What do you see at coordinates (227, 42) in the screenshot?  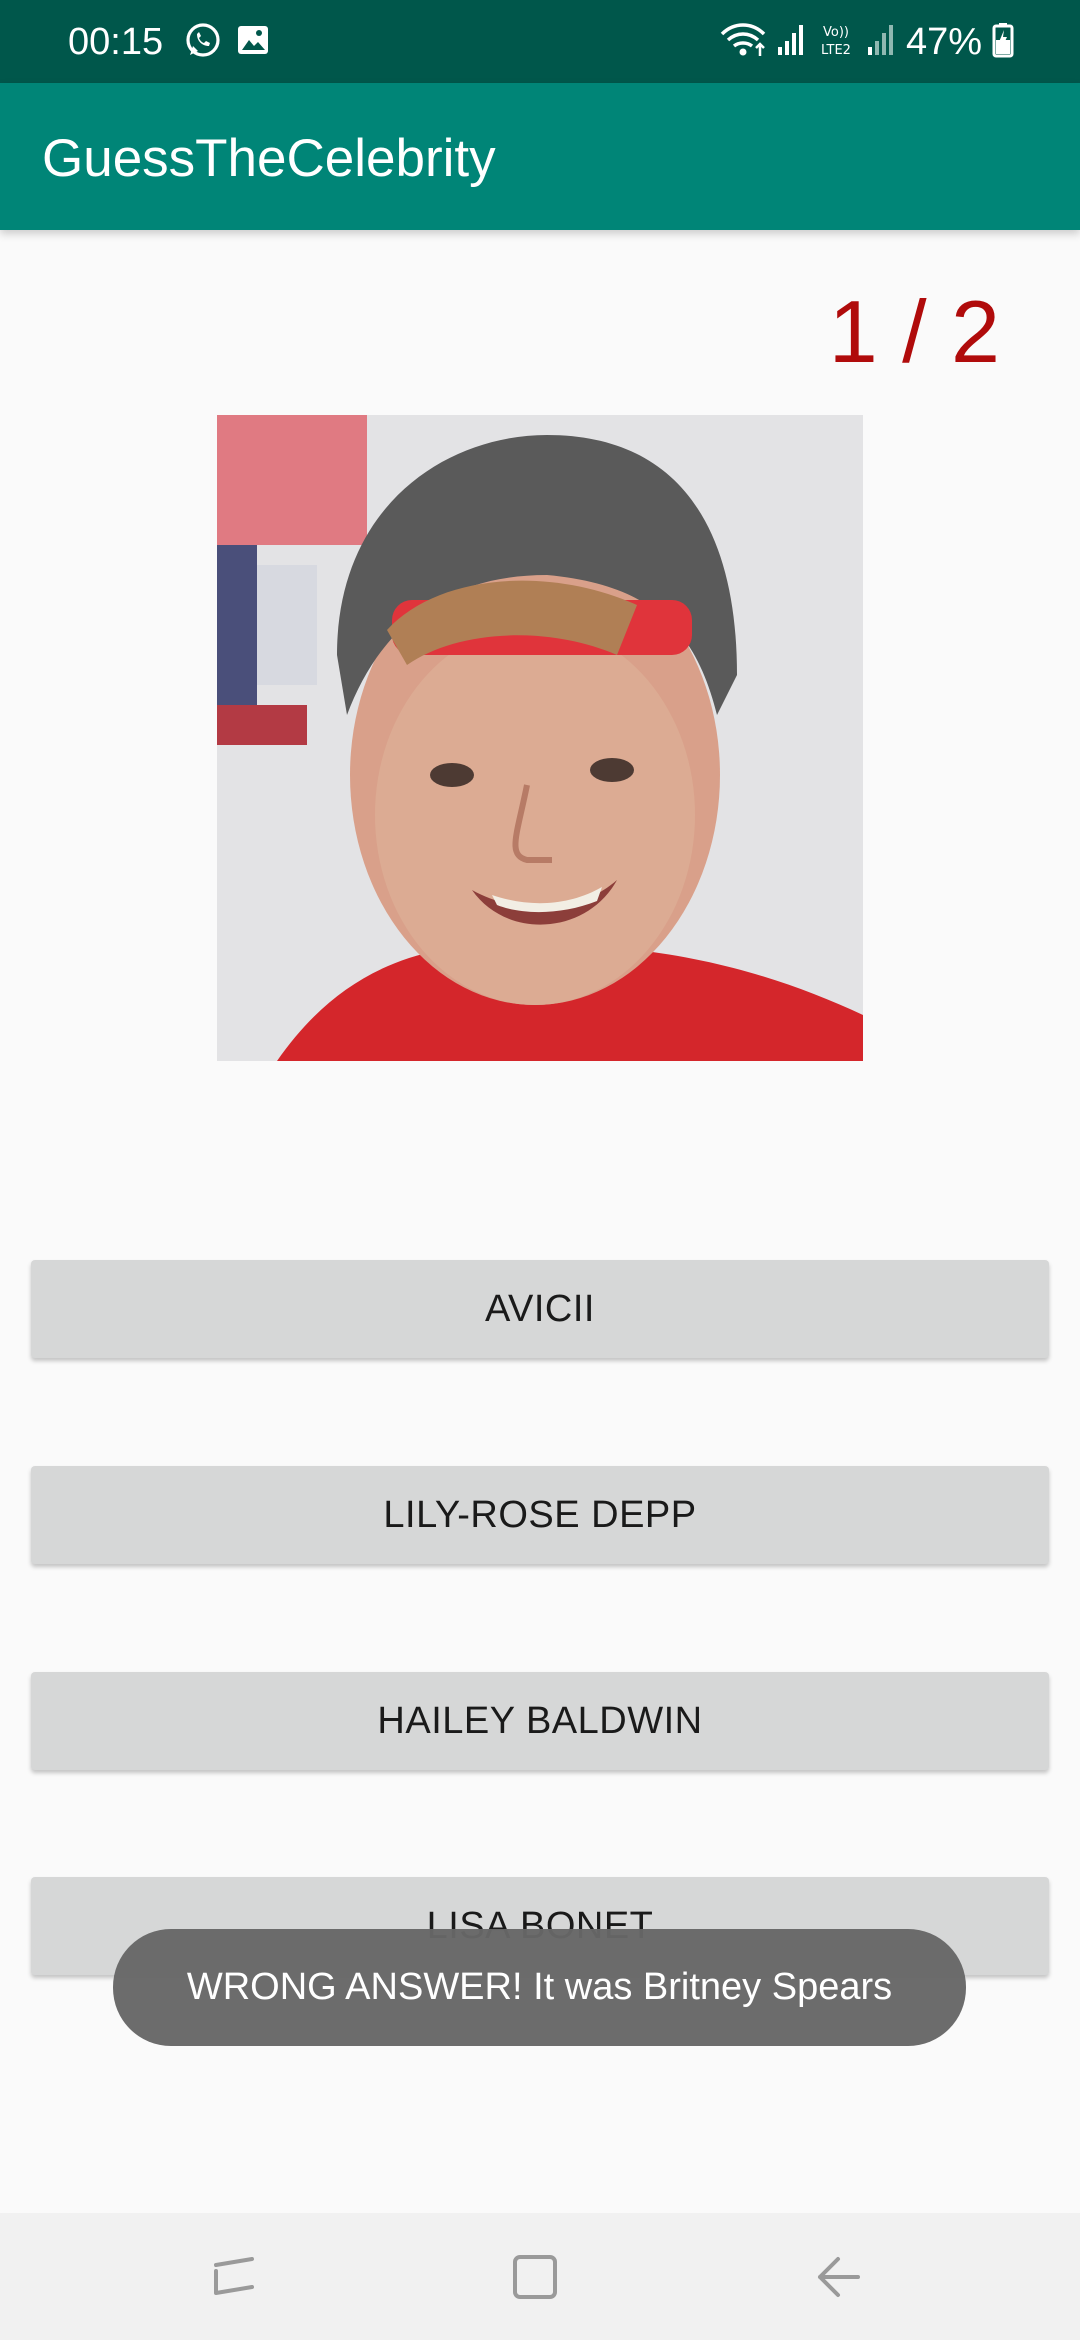 I see `status-left-icons` at bounding box center [227, 42].